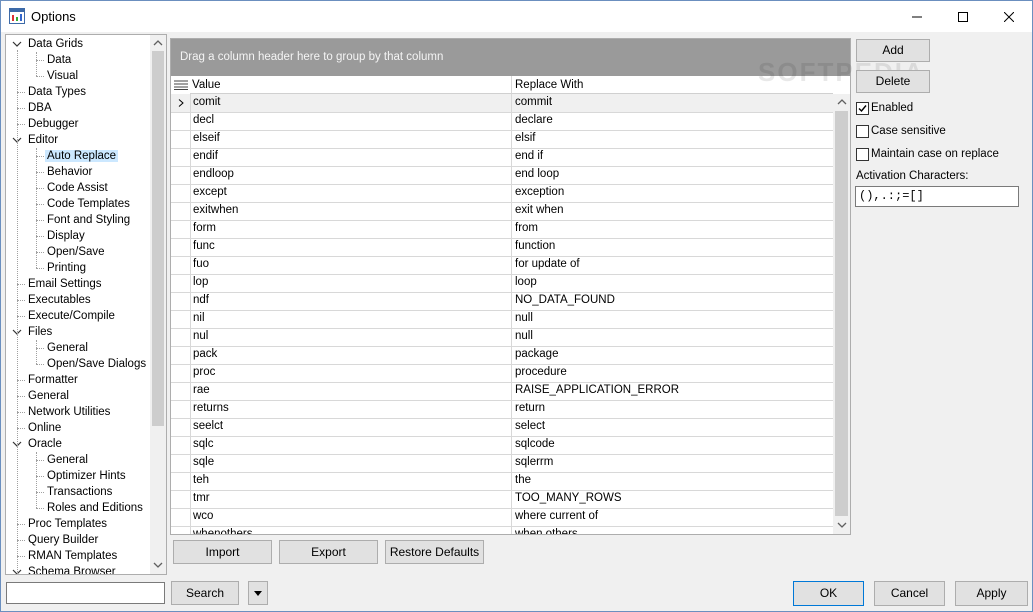  I want to click on cell-value: elseif, so click(351, 139).